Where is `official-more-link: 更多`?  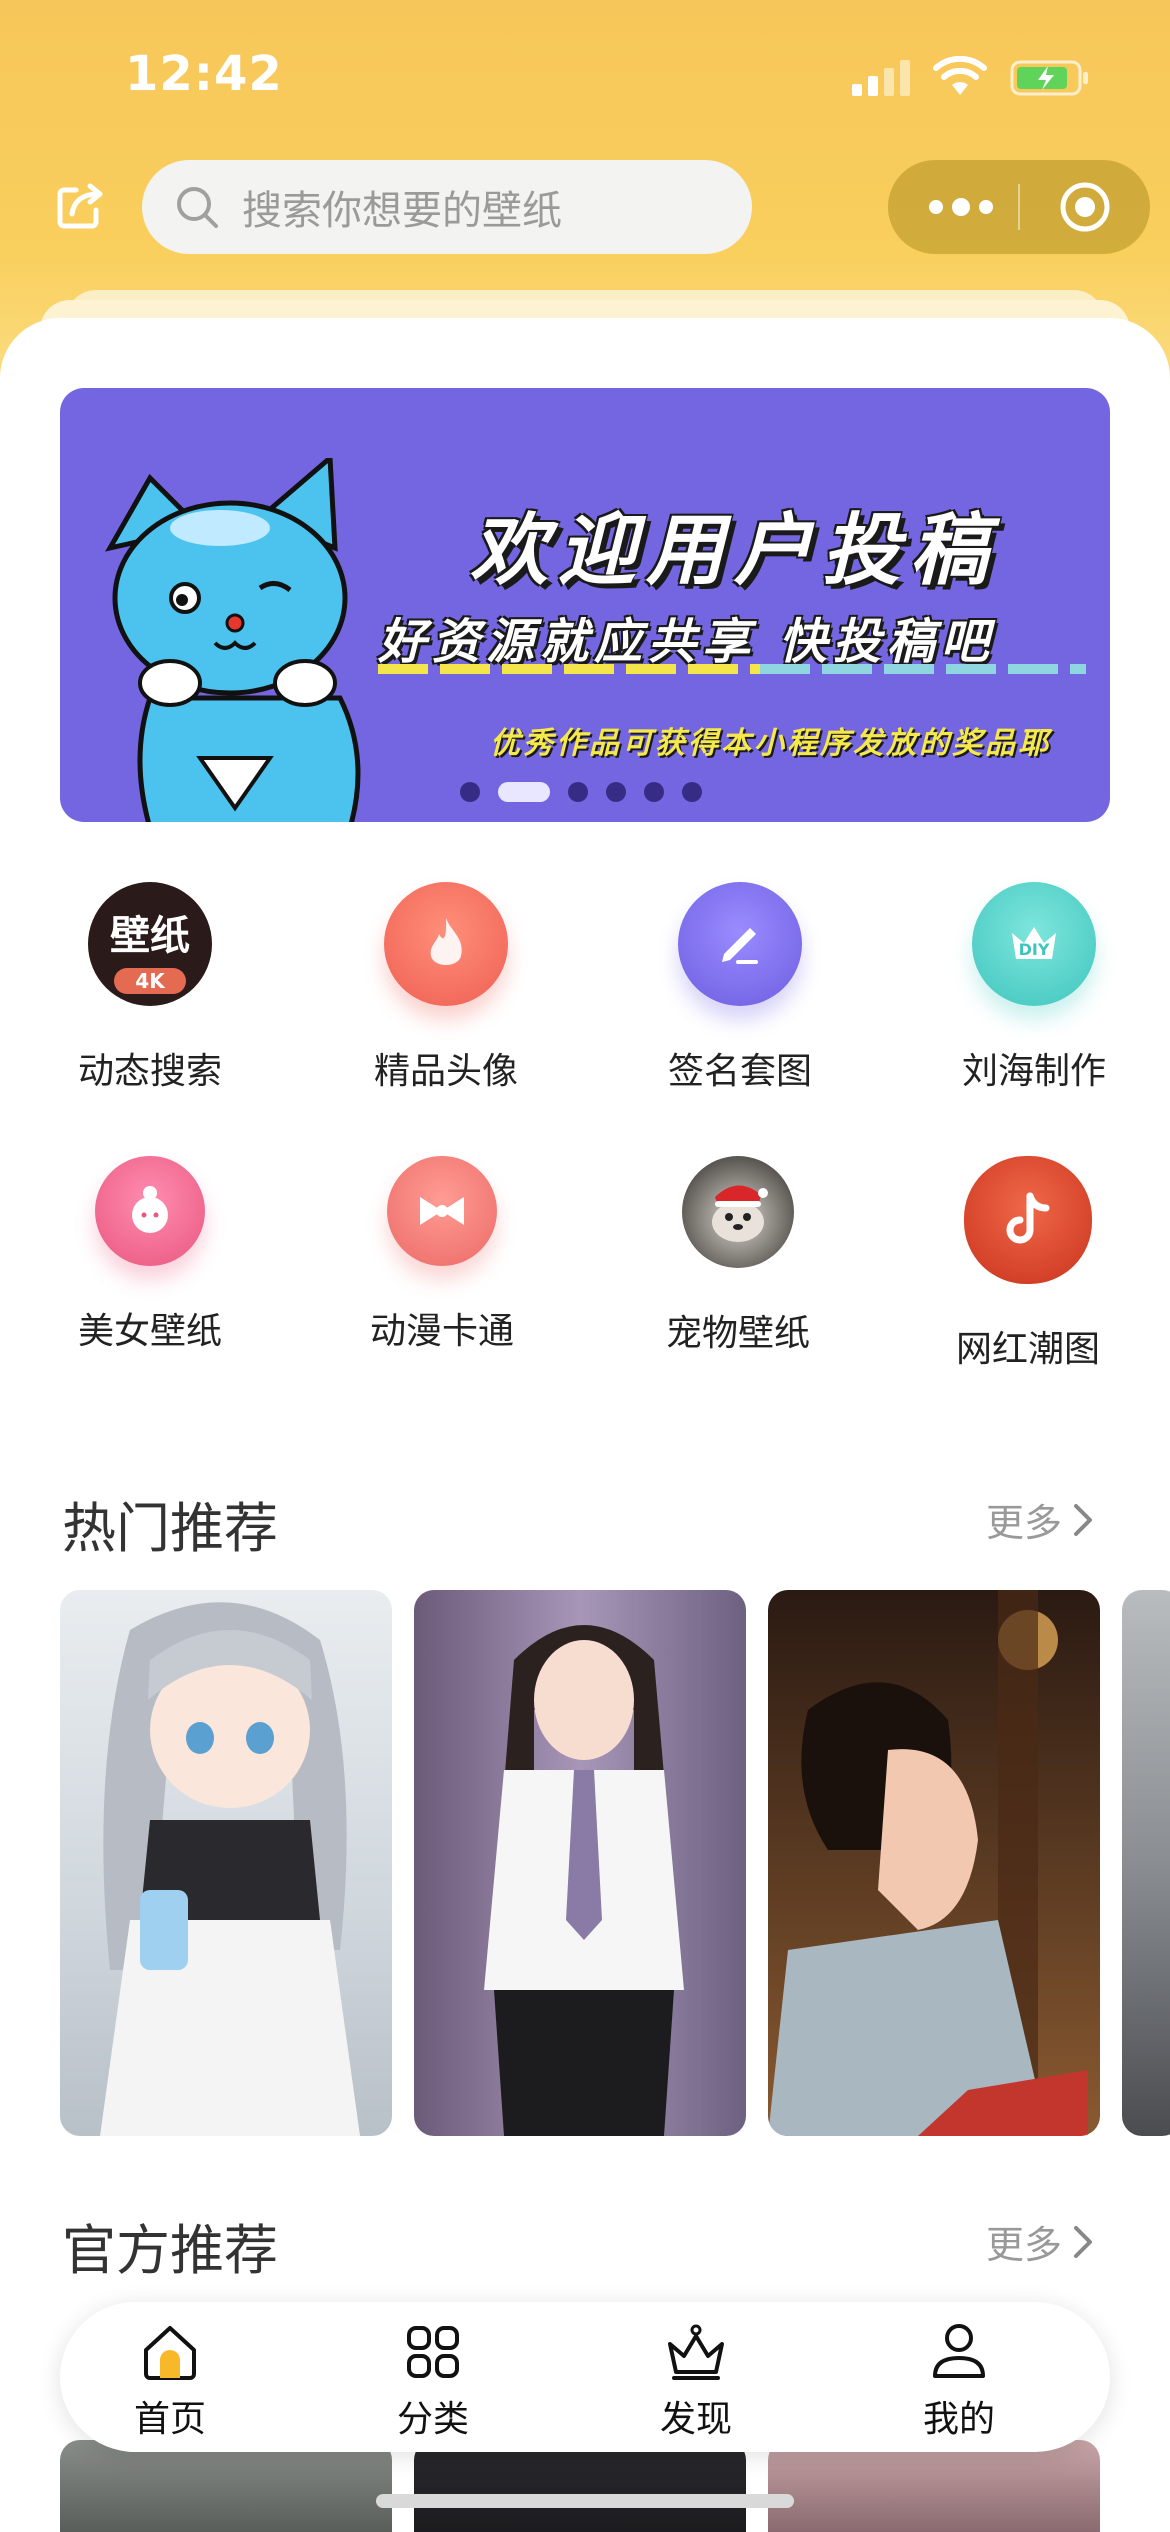
official-more-link: 更多 is located at coordinates (1040, 2241).